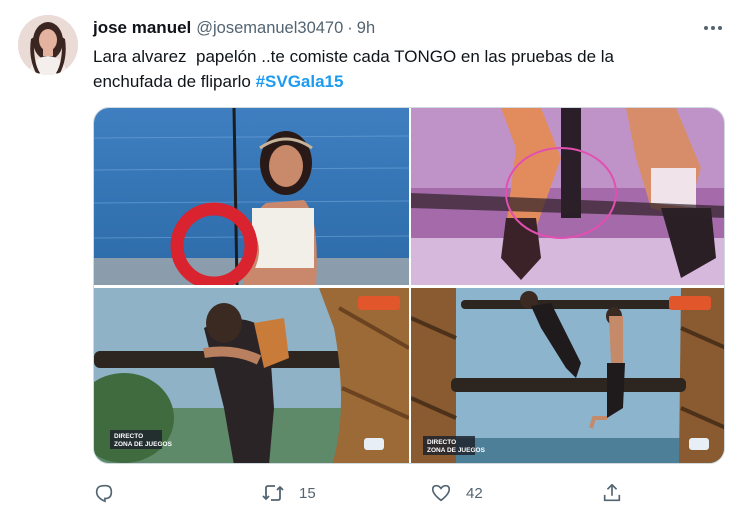 The height and width of the screenshot is (517, 746). I want to click on share-icon, so click(612, 493).